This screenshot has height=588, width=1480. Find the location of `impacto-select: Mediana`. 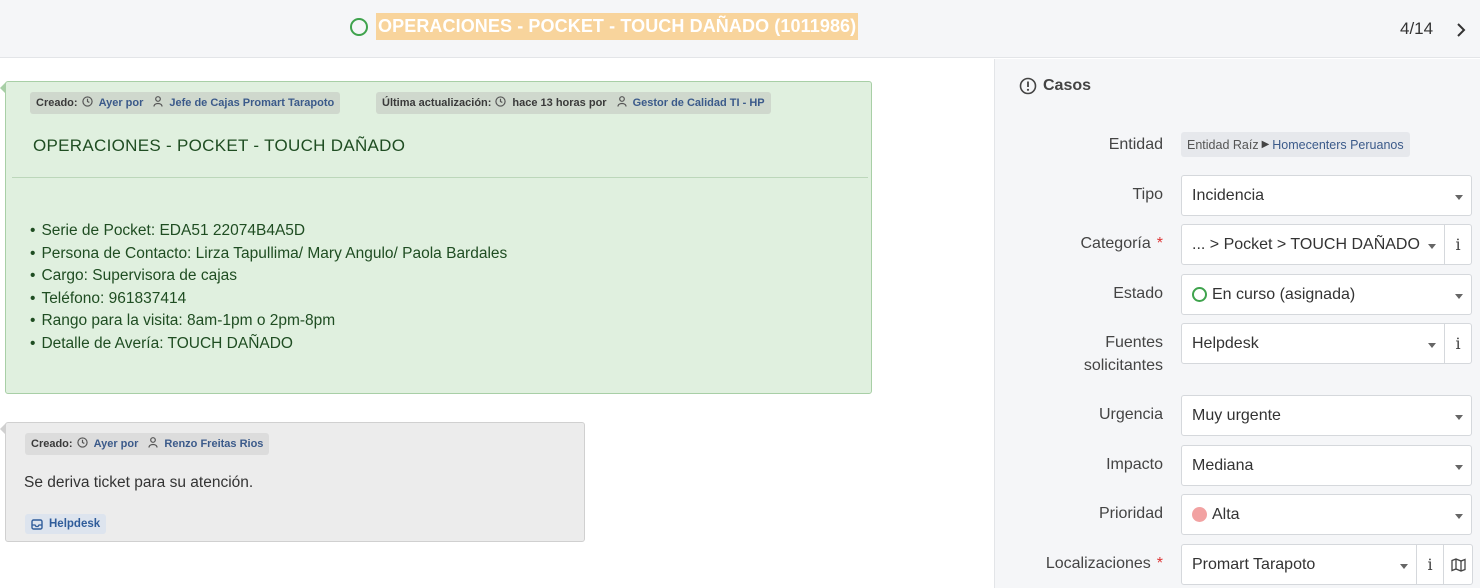

impacto-select: Mediana is located at coordinates (1326, 465).